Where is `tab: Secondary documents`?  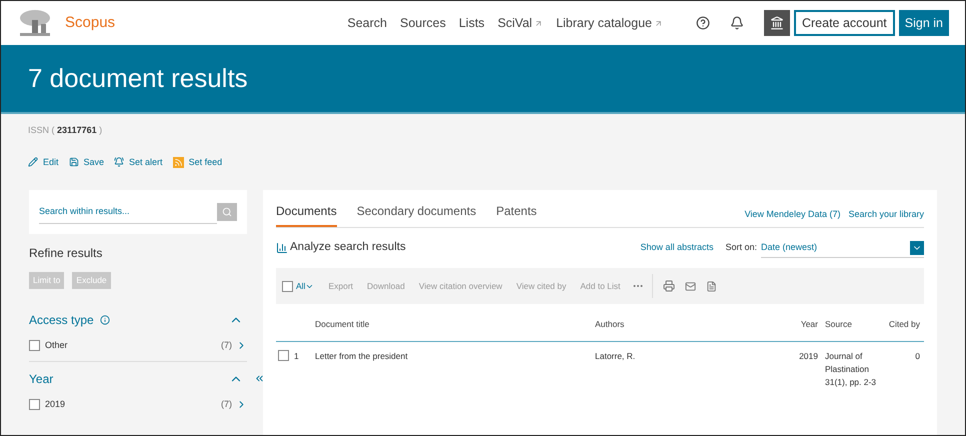 tab: Secondary documents is located at coordinates (416, 214).